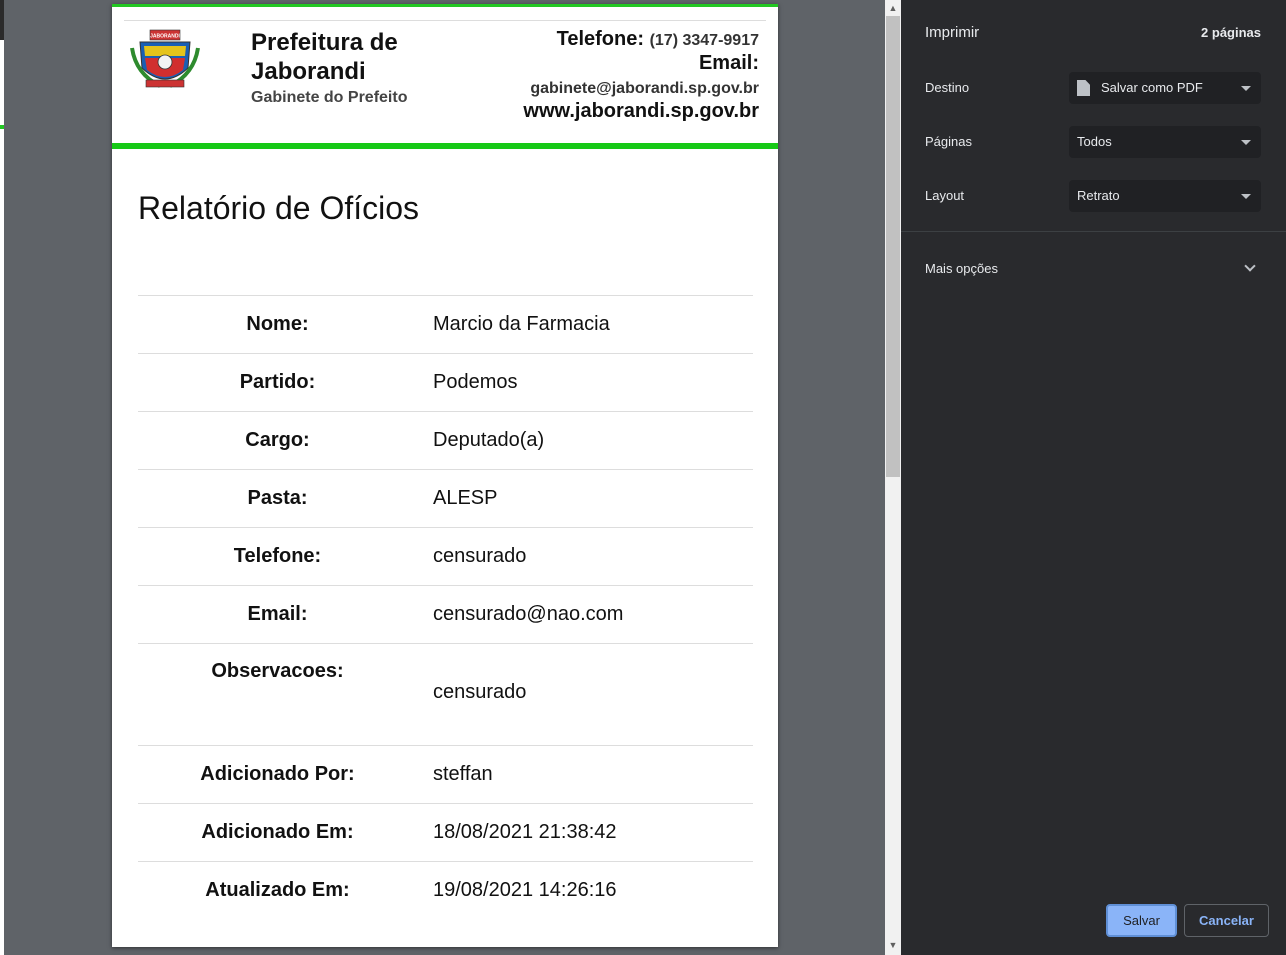 The width and height of the screenshot is (1286, 955). Describe the element at coordinates (165, 37) in the screenshot. I see `crest-banner: JABORANDI` at that location.